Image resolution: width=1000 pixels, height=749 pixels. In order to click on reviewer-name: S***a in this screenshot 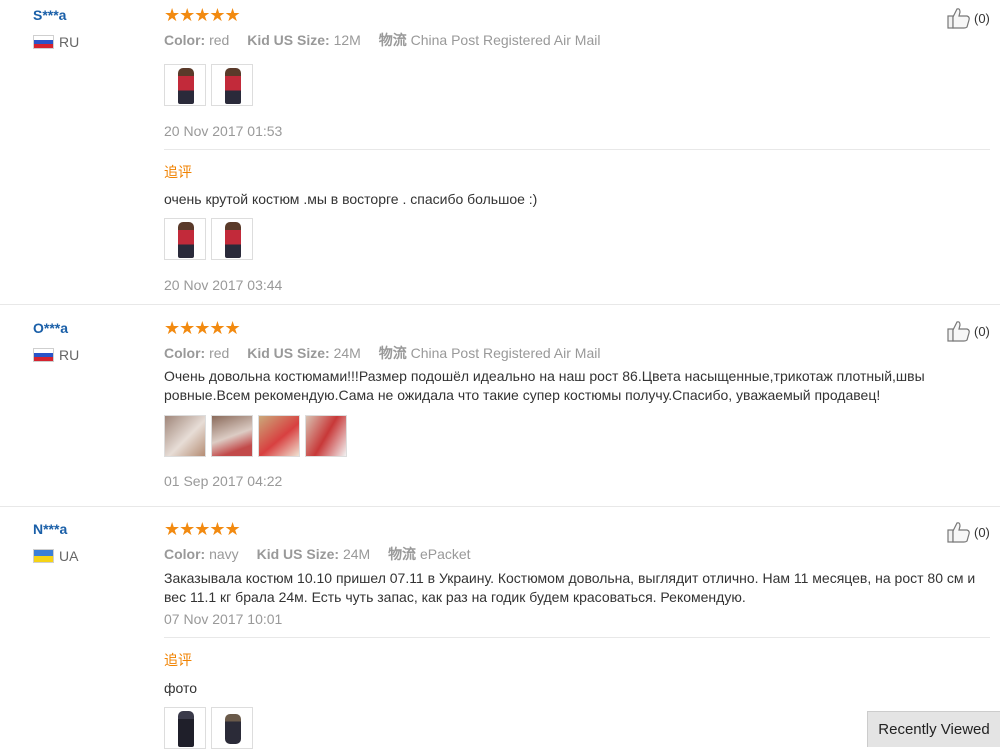, I will do `click(49, 15)`.